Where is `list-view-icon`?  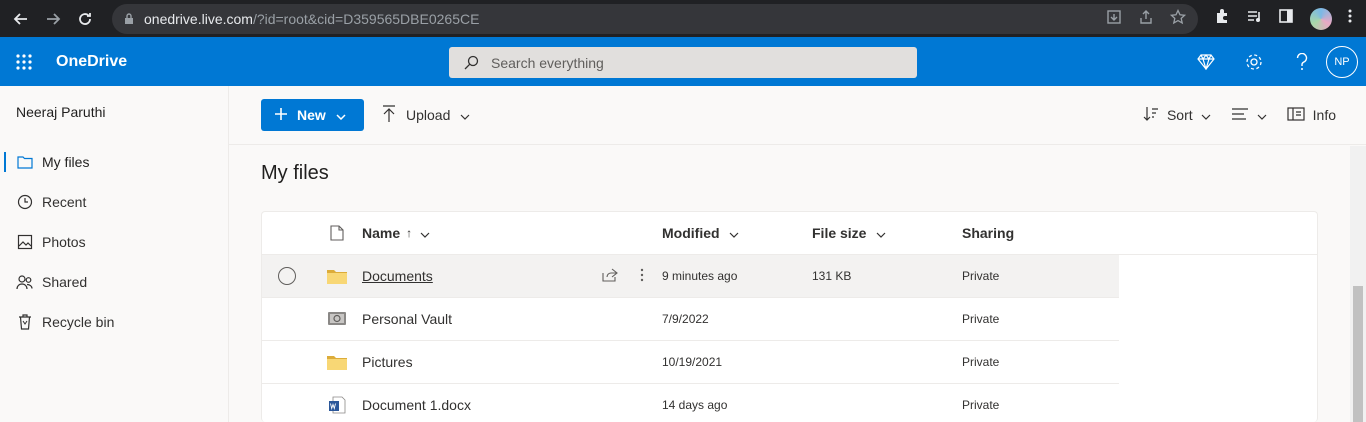 list-view-icon is located at coordinates (1240, 115).